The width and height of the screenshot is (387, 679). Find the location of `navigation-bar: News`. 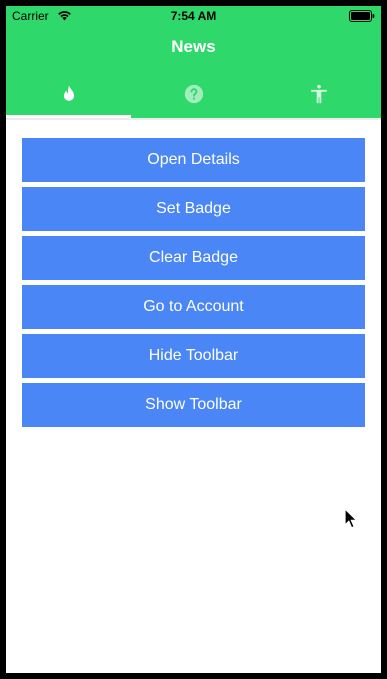

navigation-bar: News is located at coordinates (193, 48).